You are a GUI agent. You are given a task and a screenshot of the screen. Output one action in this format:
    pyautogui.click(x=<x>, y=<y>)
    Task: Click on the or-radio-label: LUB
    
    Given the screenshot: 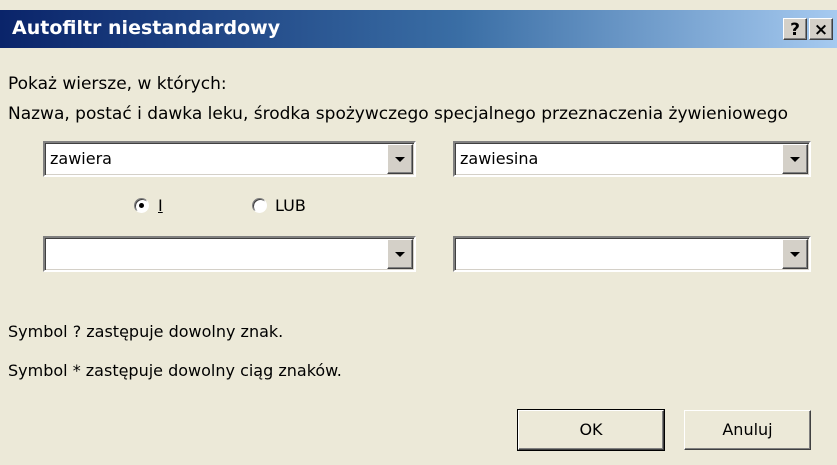 What is the action you would take?
    pyautogui.click(x=290, y=205)
    